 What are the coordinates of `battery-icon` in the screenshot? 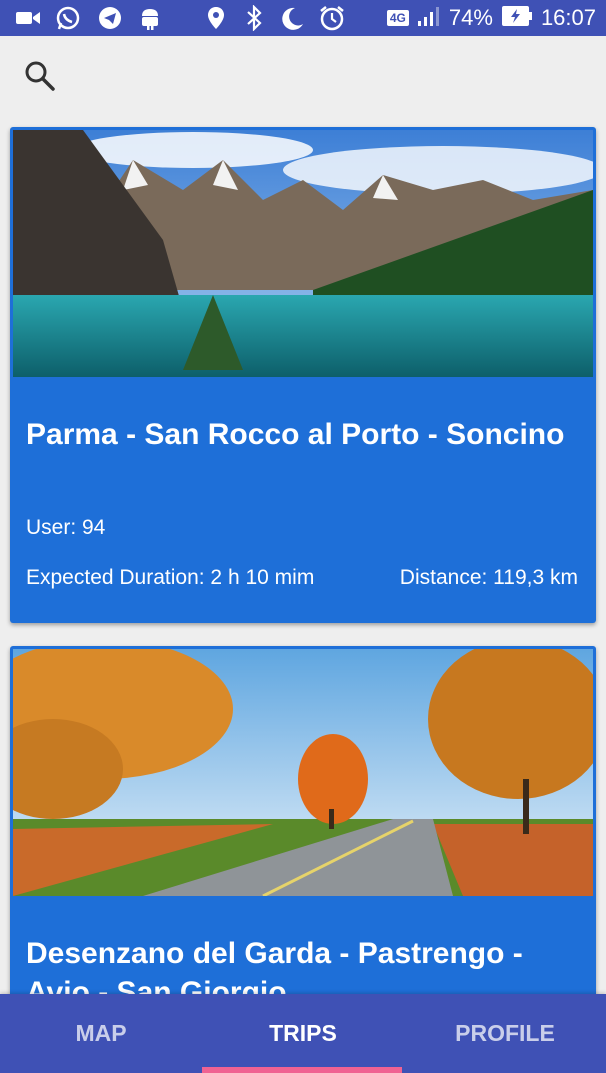 It's located at (517, 18).